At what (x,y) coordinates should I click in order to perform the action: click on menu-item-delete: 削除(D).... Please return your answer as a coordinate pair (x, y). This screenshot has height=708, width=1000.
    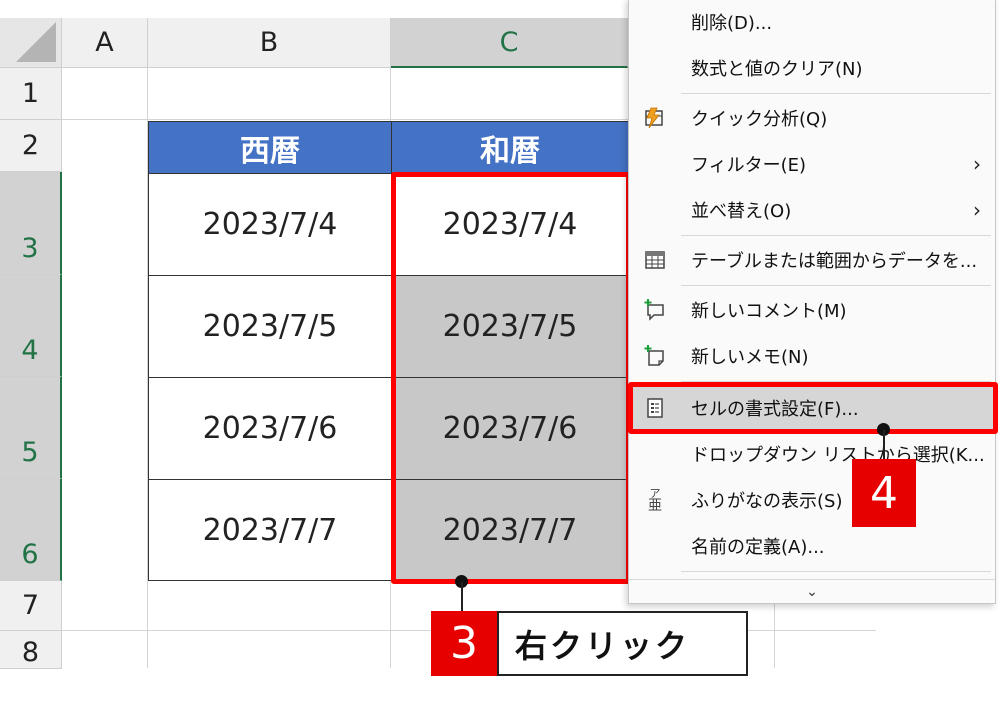
    Looking at the image, I should click on (812, 22).